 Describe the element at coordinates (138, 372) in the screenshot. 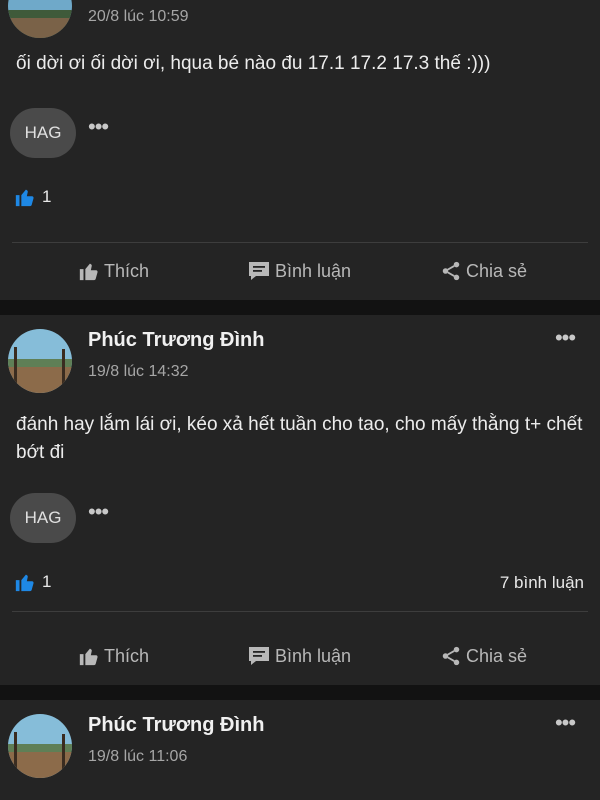

I see `post-timestamp: 19/8 lúc 14:32` at that location.